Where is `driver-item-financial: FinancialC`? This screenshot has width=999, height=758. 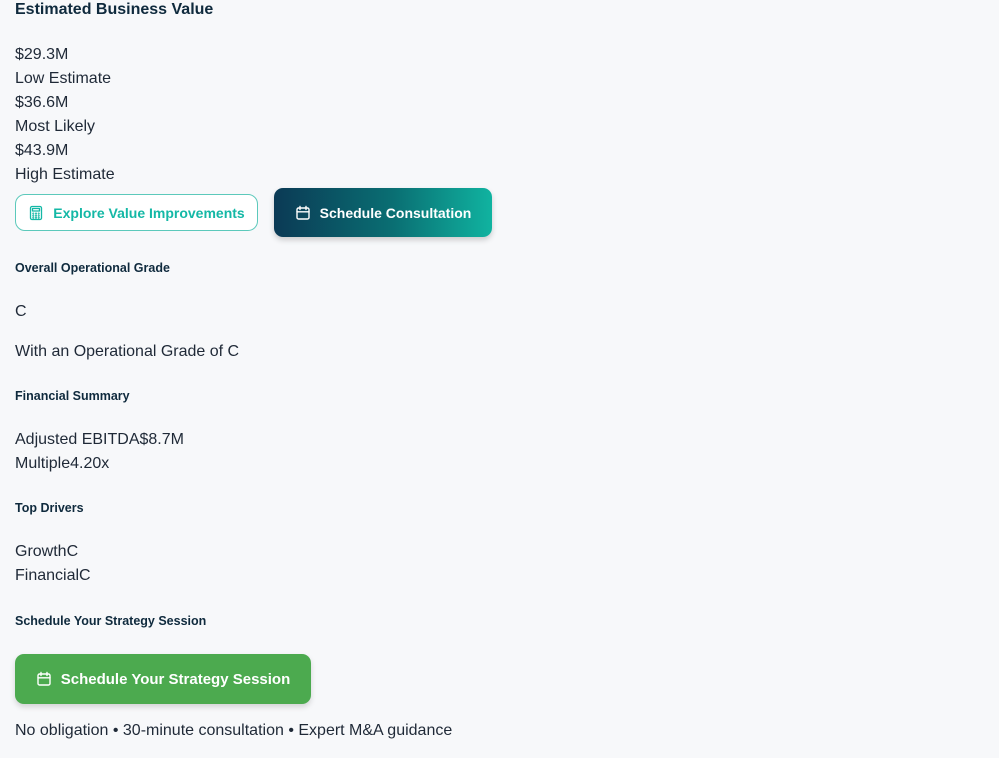
driver-item-financial: FinancialC is located at coordinates (53, 575).